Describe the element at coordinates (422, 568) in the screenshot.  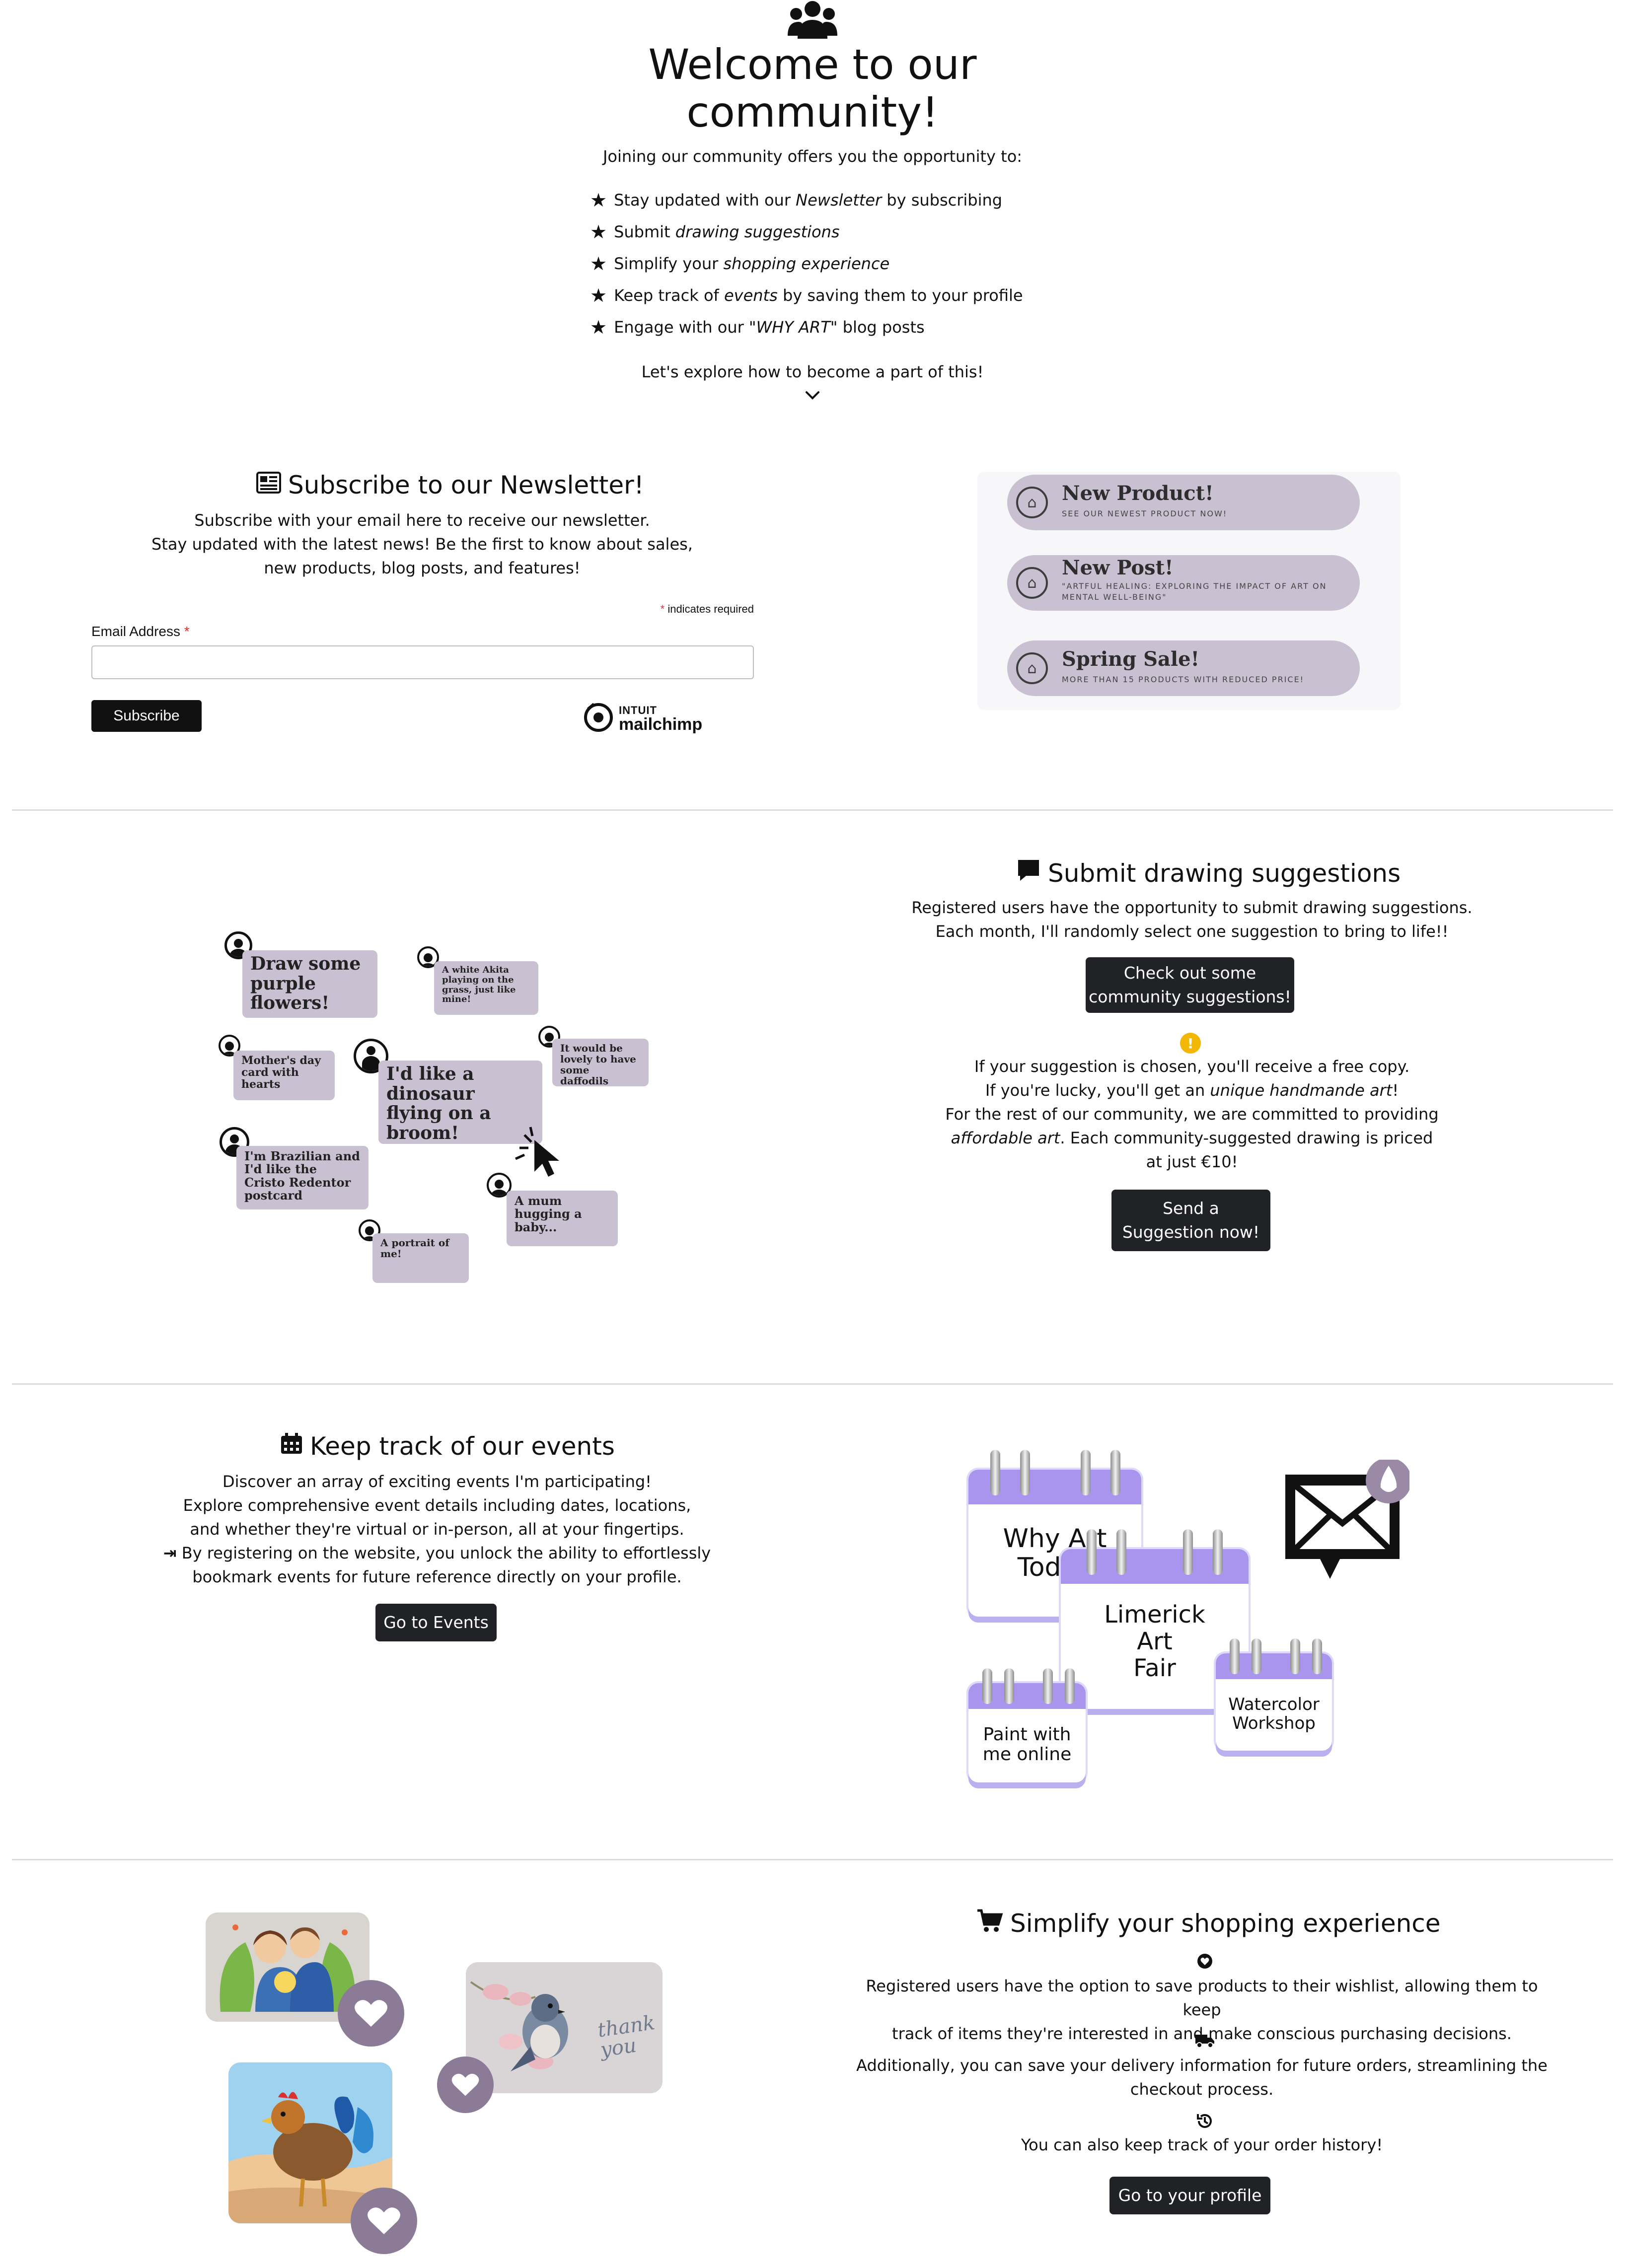
I see `newsletter-line: new products, blog posts, and features!` at that location.